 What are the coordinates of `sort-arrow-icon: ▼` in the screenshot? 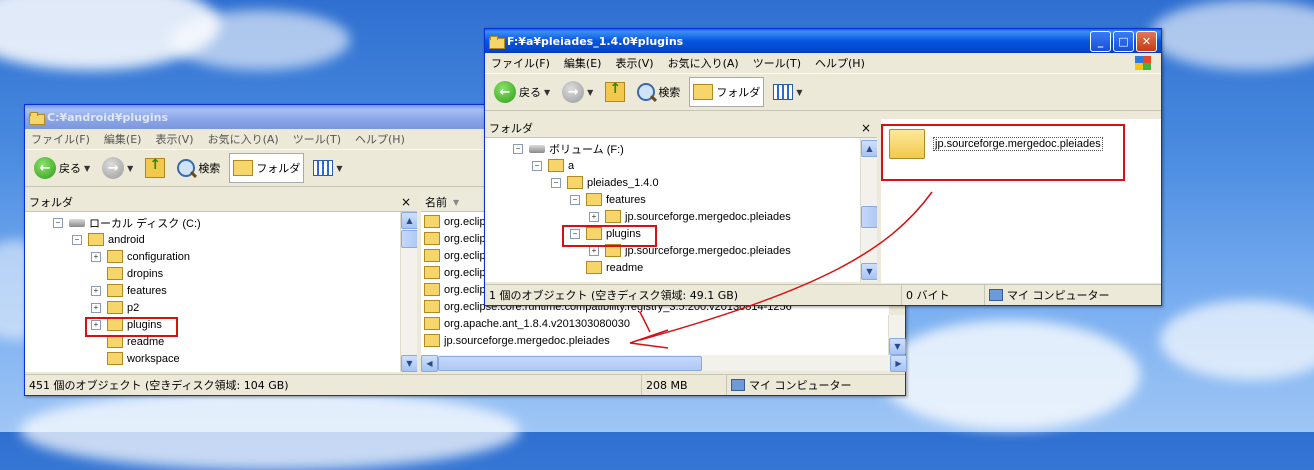 It's located at (456, 202).